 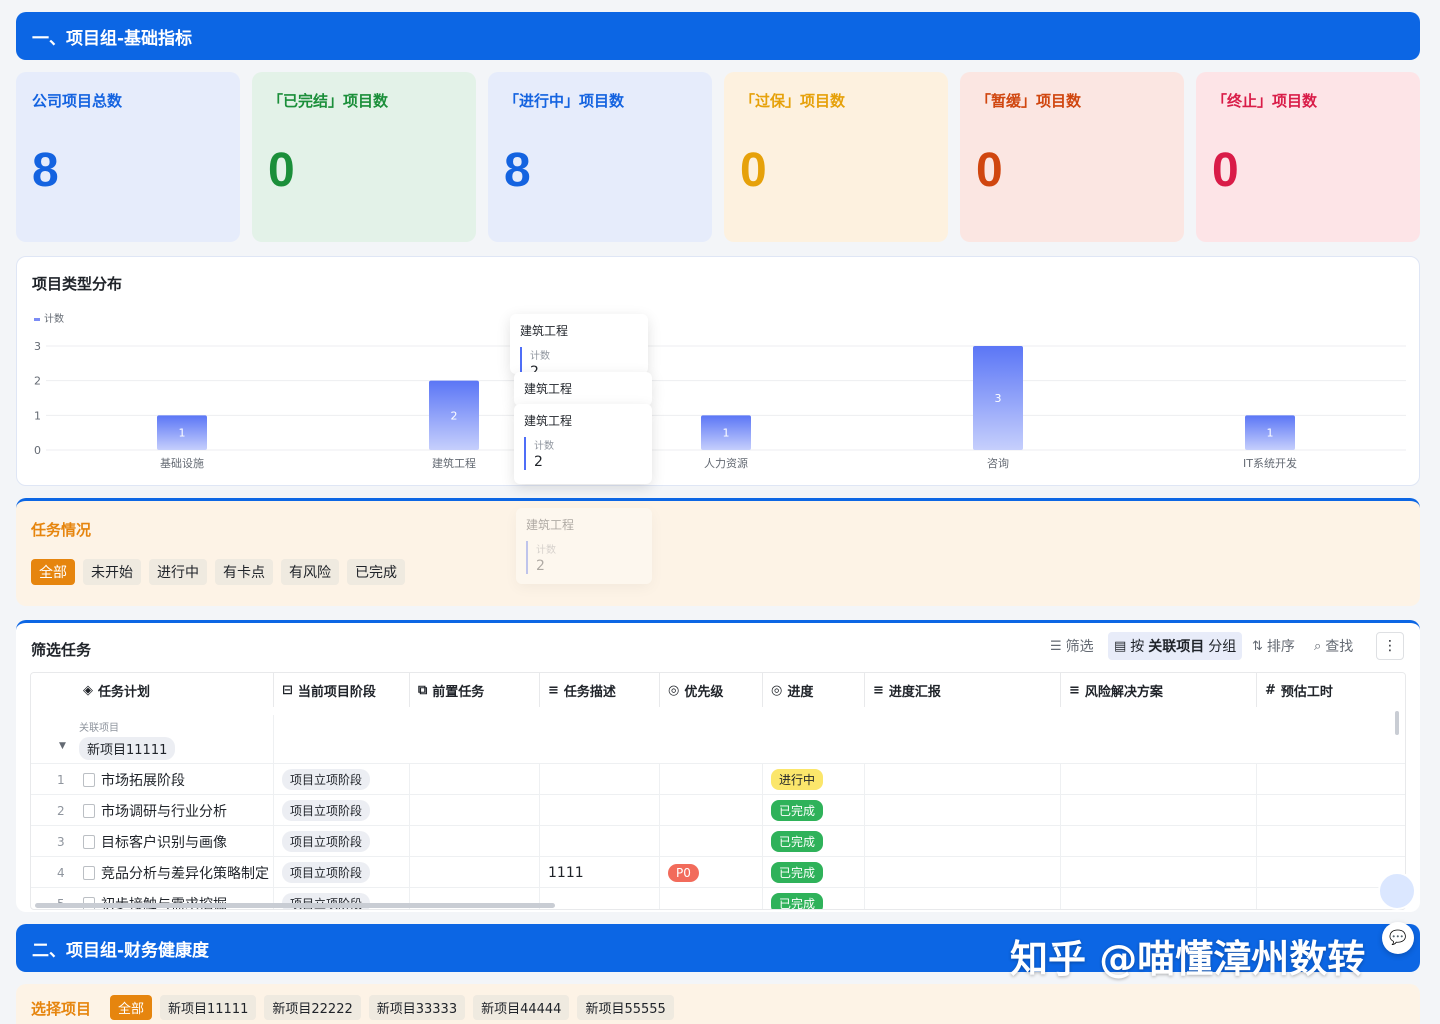 I want to click on kpi-label: 「已完结」项目数, so click(x=328, y=101).